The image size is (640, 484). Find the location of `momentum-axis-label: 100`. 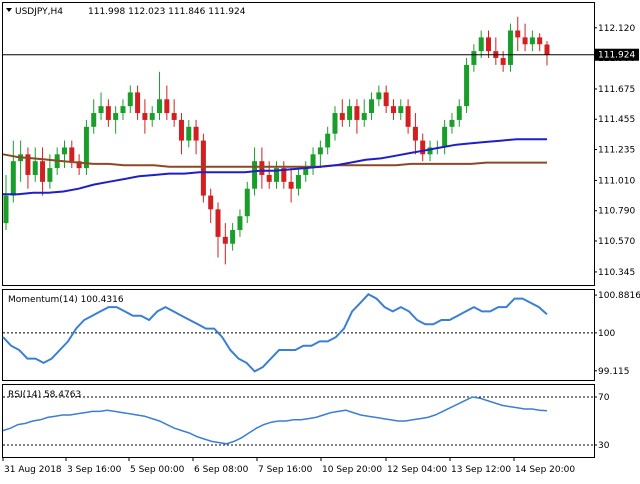

momentum-axis-label: 100 is located at coordinates (606, 334).